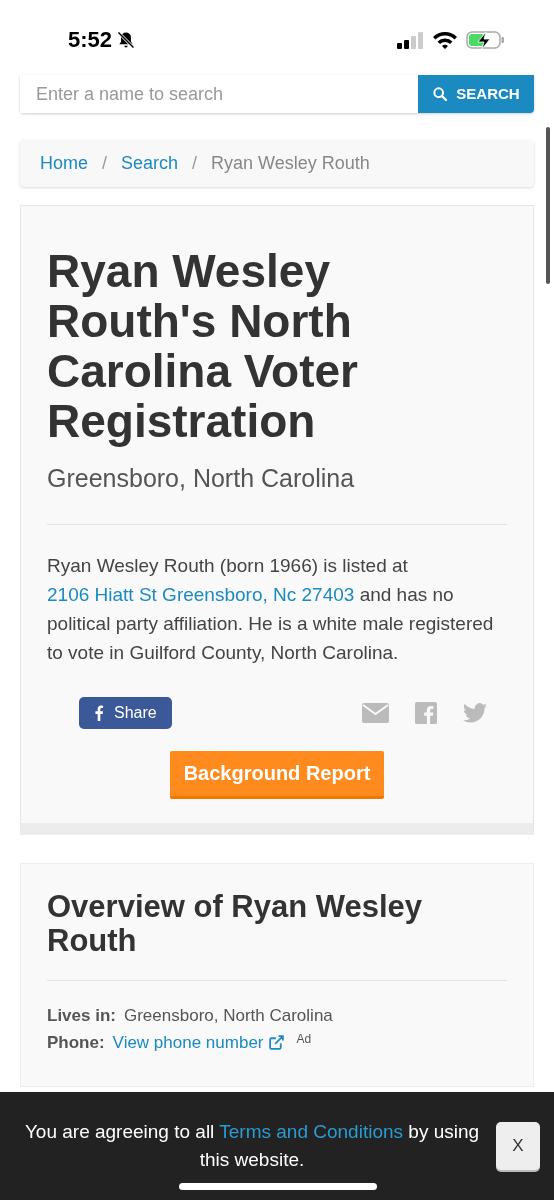 The image size is (554, 1200). I want to click on detail-value: Greensboro, North Carolina, so click(228, 1015).